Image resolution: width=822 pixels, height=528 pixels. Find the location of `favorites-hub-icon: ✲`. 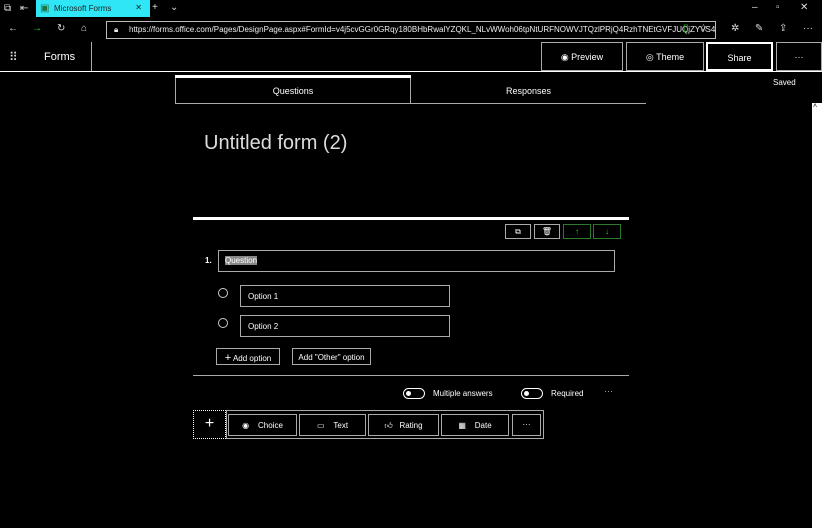

favorites-hub-icon: ✲ is located at coordinates (735, 28).